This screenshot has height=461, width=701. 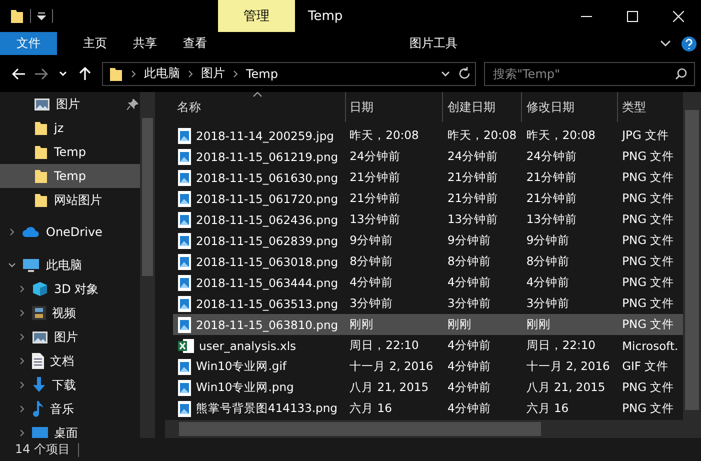 I want to click on ribbon-tab: 查看, so click(x=195, y=43).